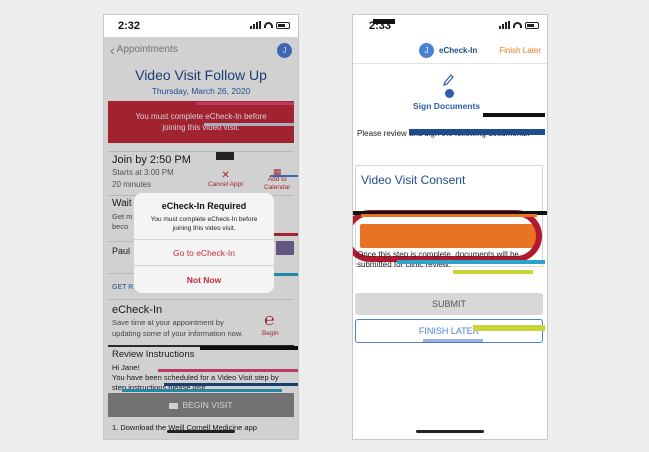 The height and width of the screenshot is (452, 649). I want to click on consent-title: Video Visit Consent, so click(413, 180).